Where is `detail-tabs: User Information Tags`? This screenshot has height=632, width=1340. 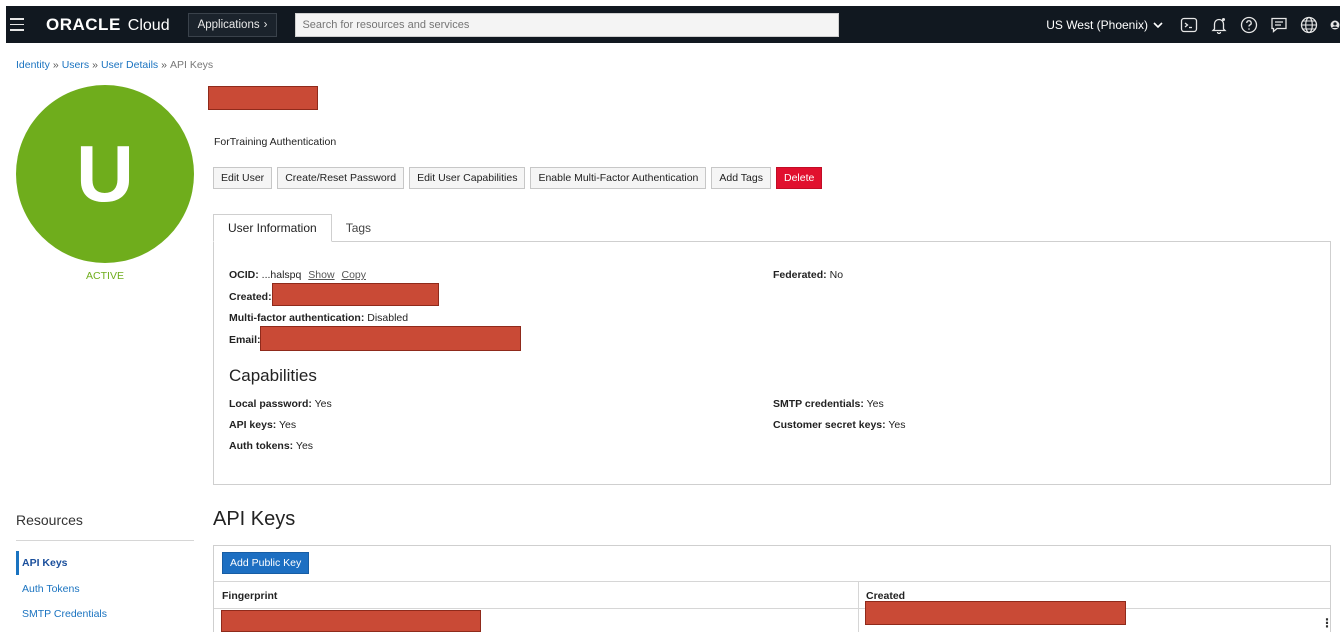 detail-tabs: User Information Tags is located at coordinates (299, 228).